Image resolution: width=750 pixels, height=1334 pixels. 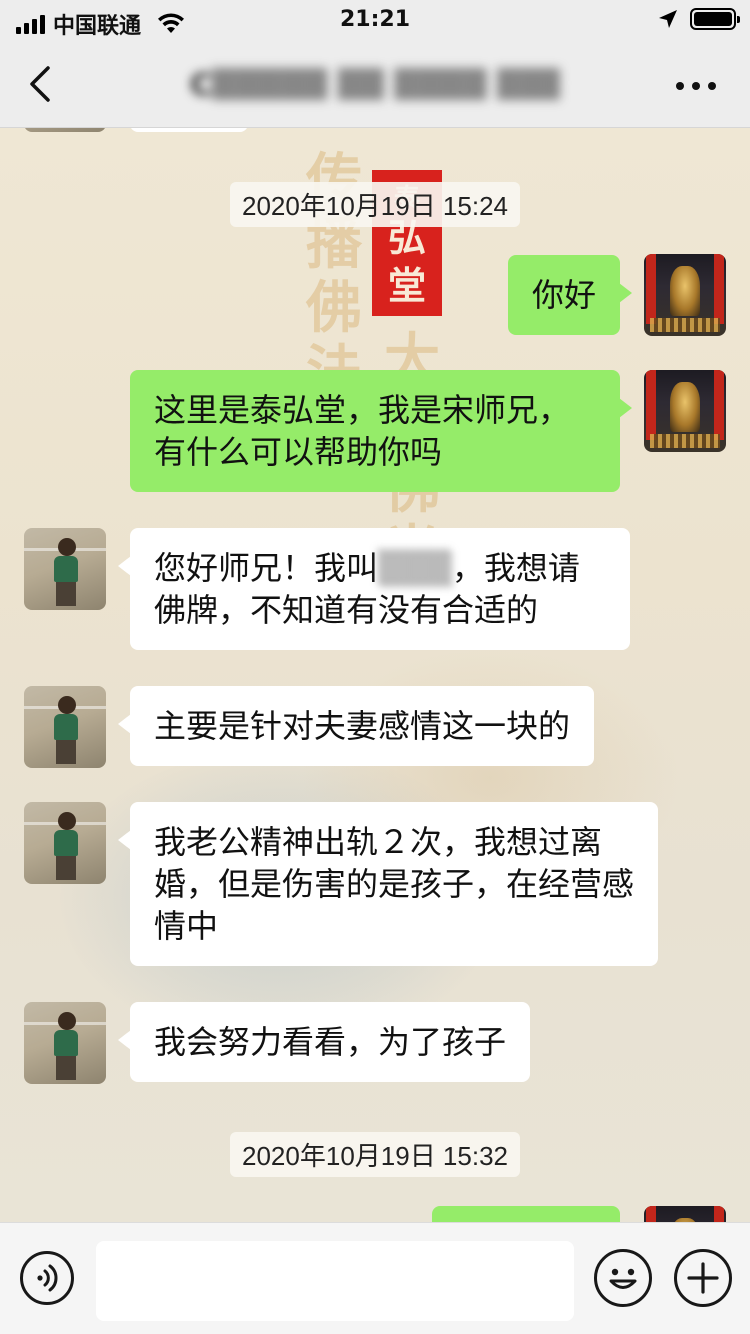 I want to click on emoji-icon, so click(x=623, y=1278).